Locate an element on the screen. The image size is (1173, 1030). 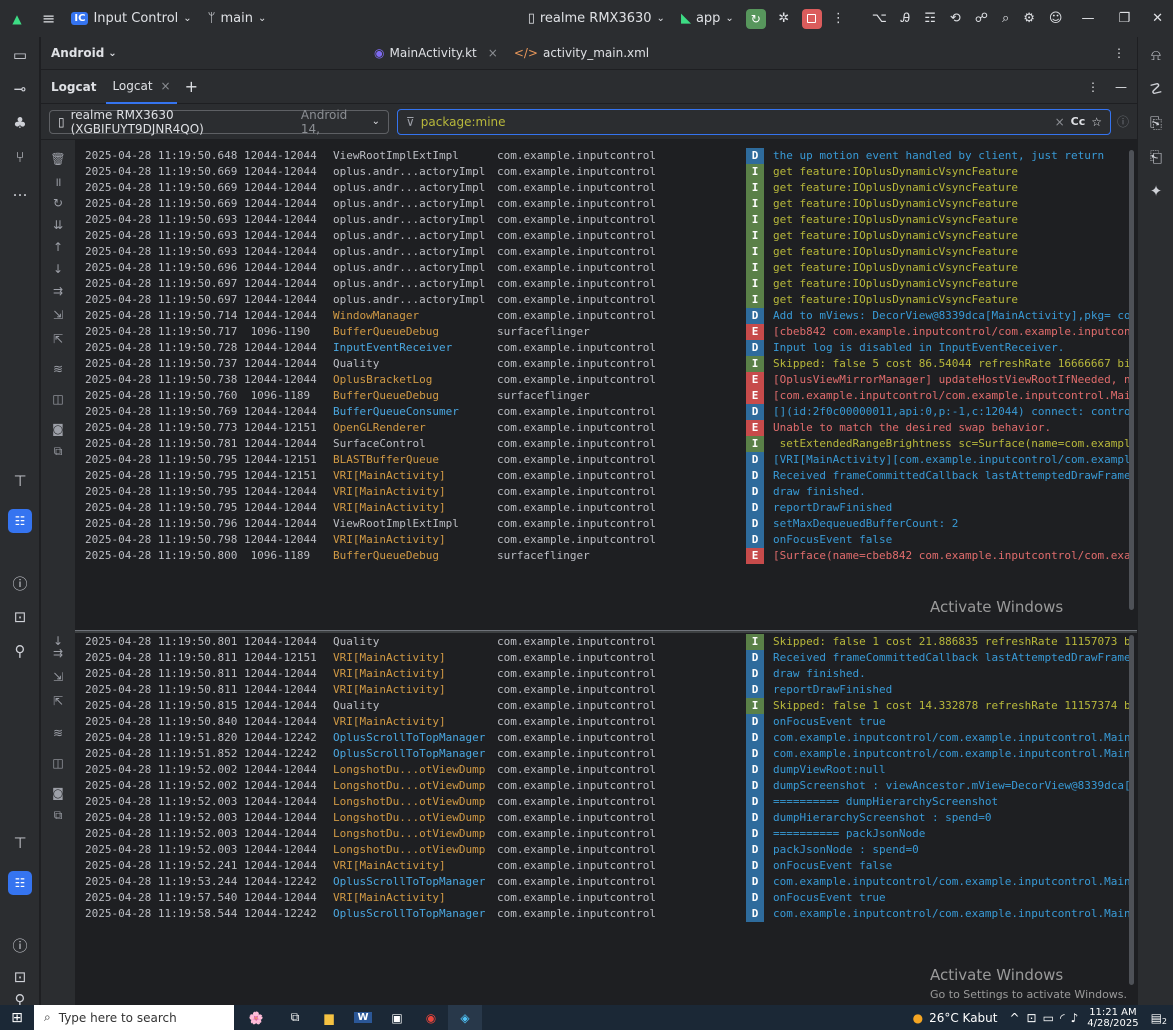
add-tab-icon: + is located at coordinates (191, 86).